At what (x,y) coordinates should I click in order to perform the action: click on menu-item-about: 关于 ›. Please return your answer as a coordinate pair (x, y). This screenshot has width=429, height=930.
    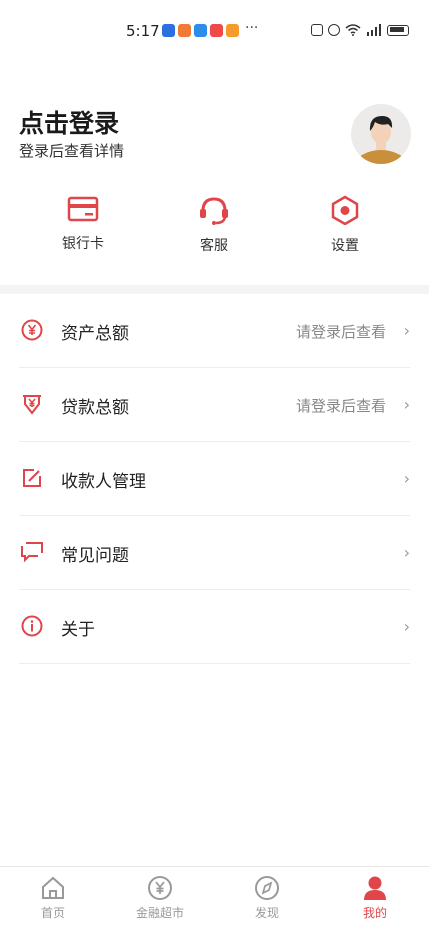
    Looking at the image, I should click on (214, 627).